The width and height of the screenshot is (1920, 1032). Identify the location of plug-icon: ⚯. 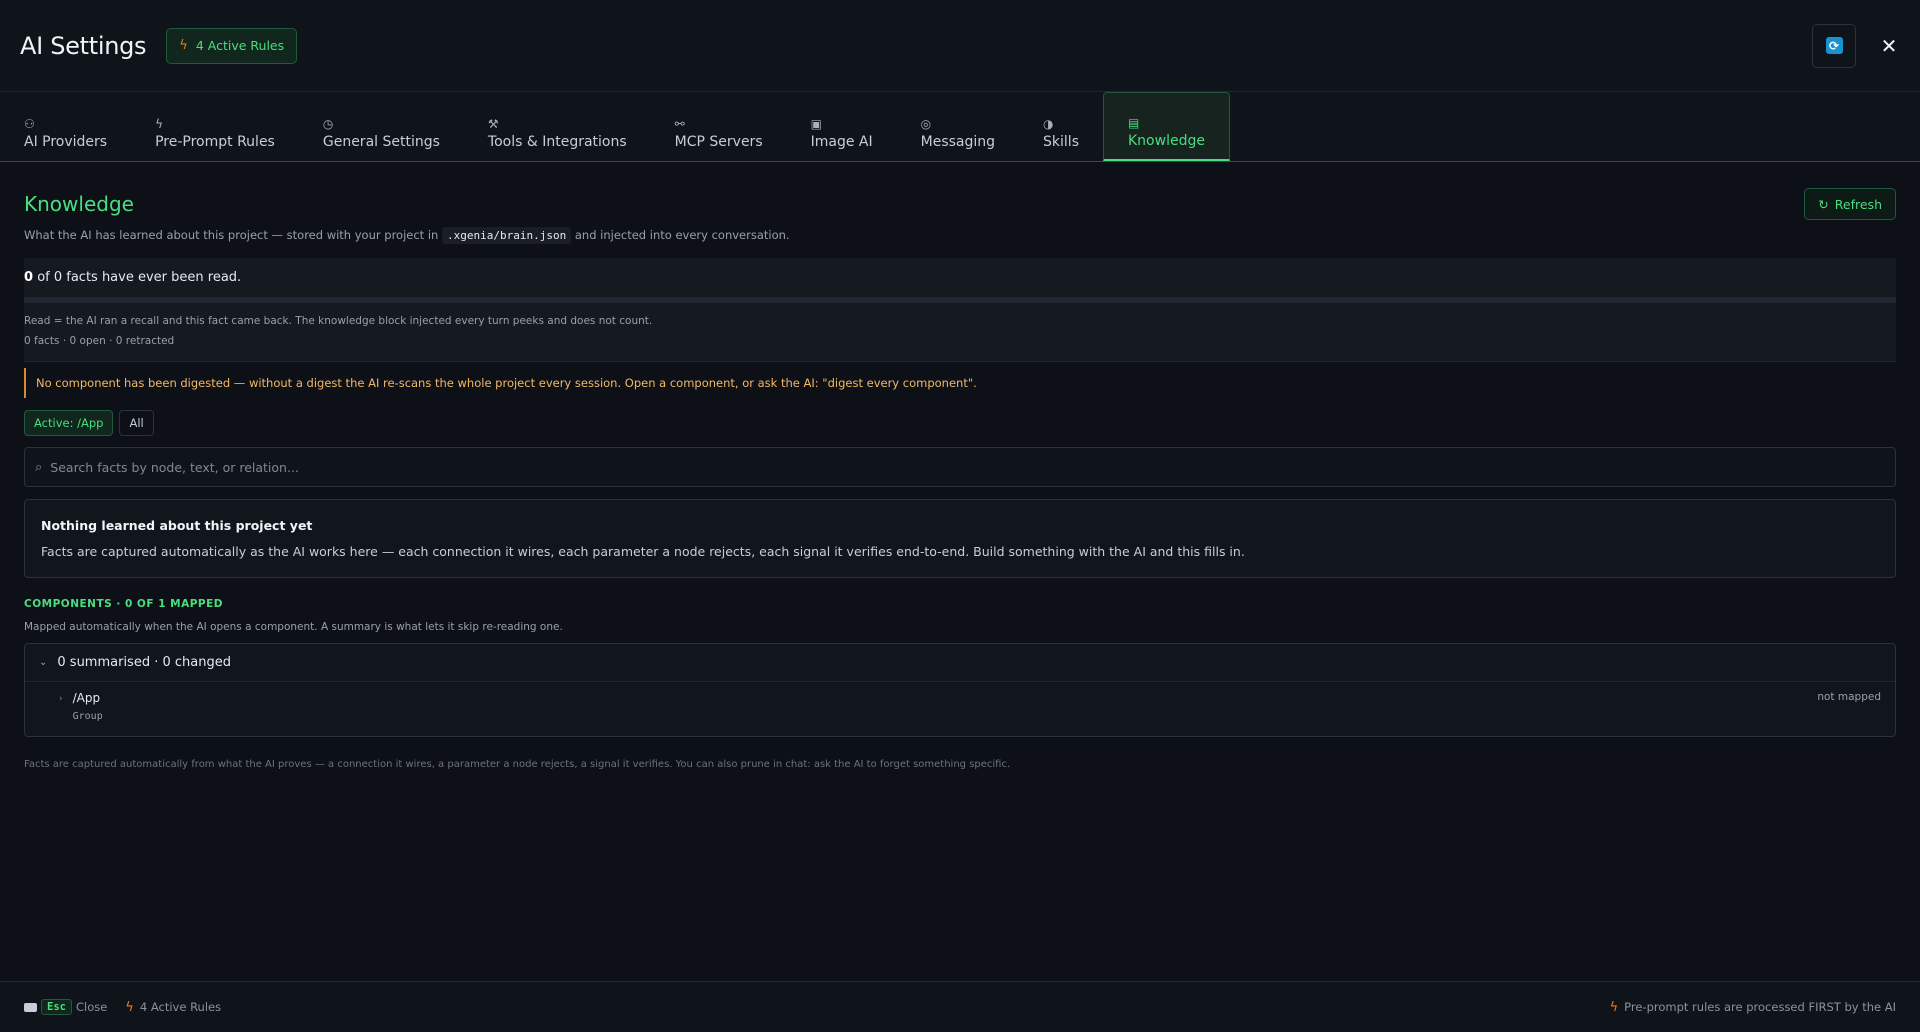
(679, 123).